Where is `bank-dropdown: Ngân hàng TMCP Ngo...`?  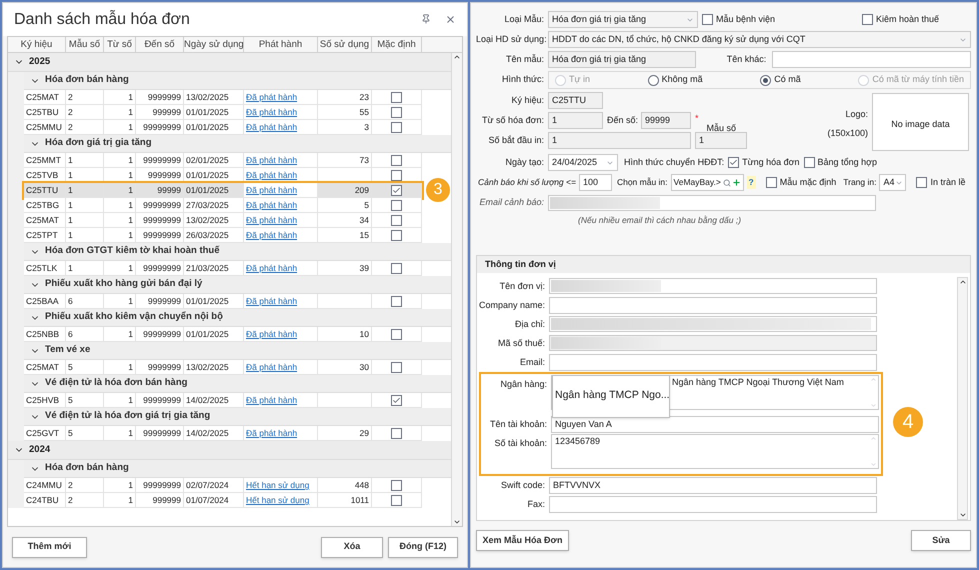
bank-dropdown: Ngân hàng TMCP Ngo... is located at coordinates (611, 396).